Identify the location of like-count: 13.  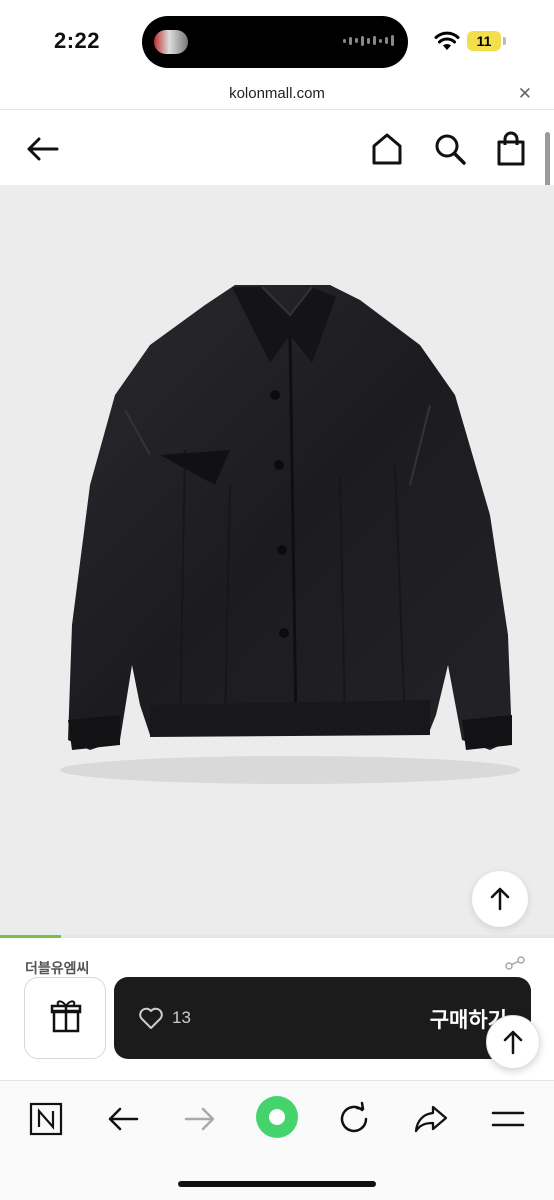
(181, 1017).